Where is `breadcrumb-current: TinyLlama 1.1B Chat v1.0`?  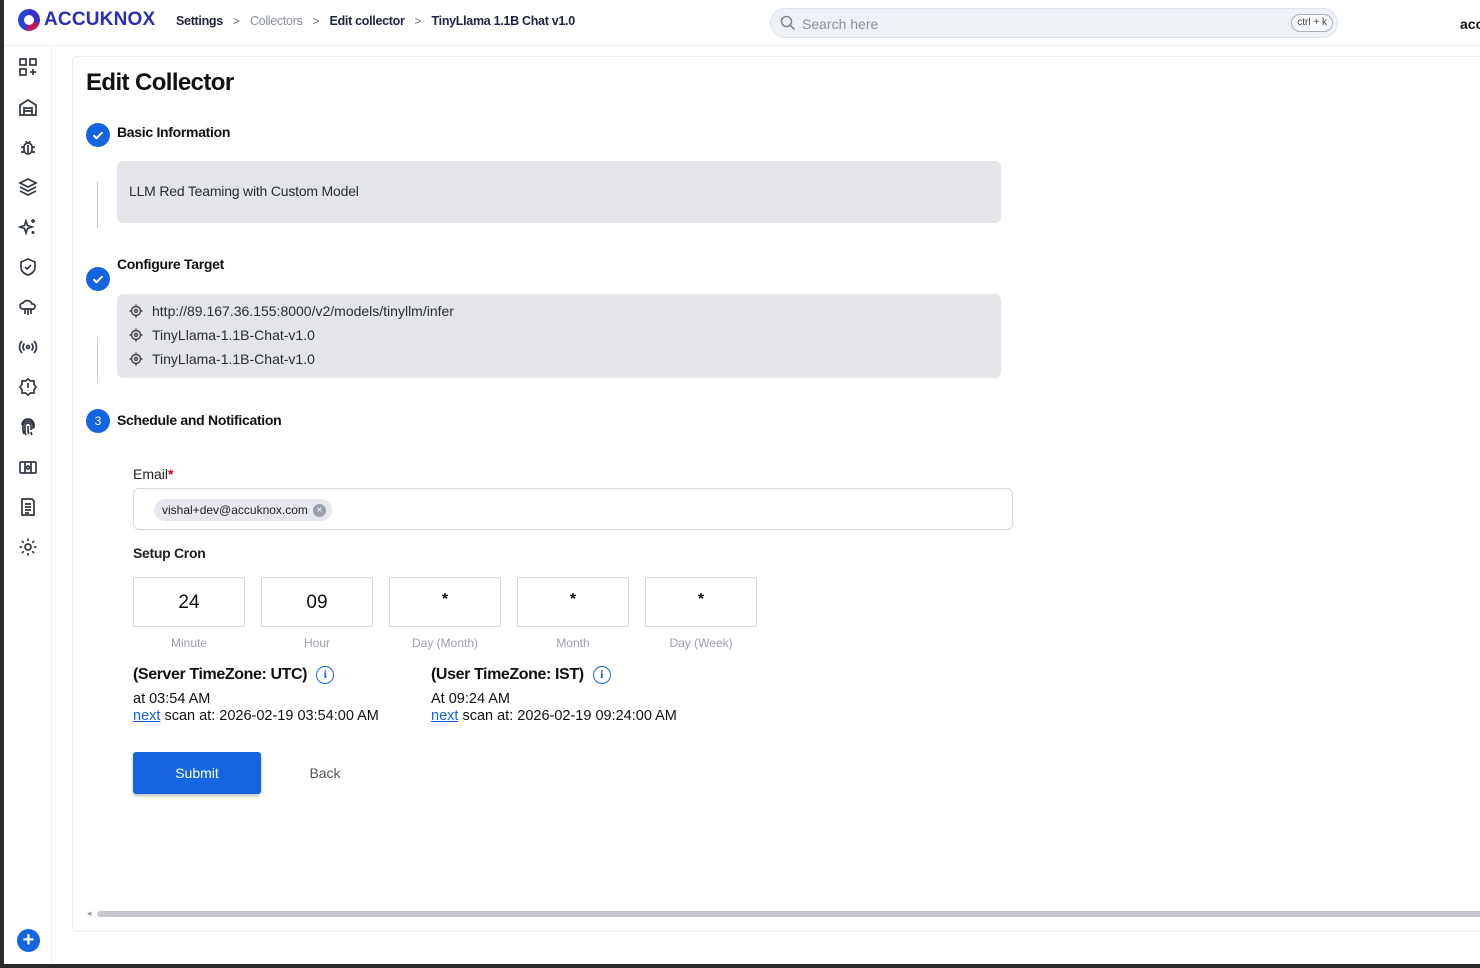
breadcrumb-current: TinyLlama 1.1B Chat v1.0 is located at coordinates (503, 21).